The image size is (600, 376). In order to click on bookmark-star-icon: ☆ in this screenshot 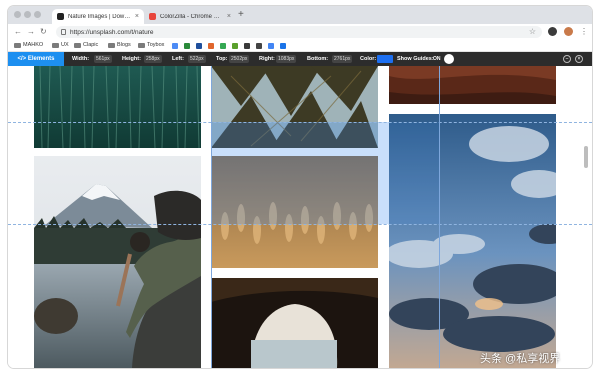, I will do `click(532, 31)`.